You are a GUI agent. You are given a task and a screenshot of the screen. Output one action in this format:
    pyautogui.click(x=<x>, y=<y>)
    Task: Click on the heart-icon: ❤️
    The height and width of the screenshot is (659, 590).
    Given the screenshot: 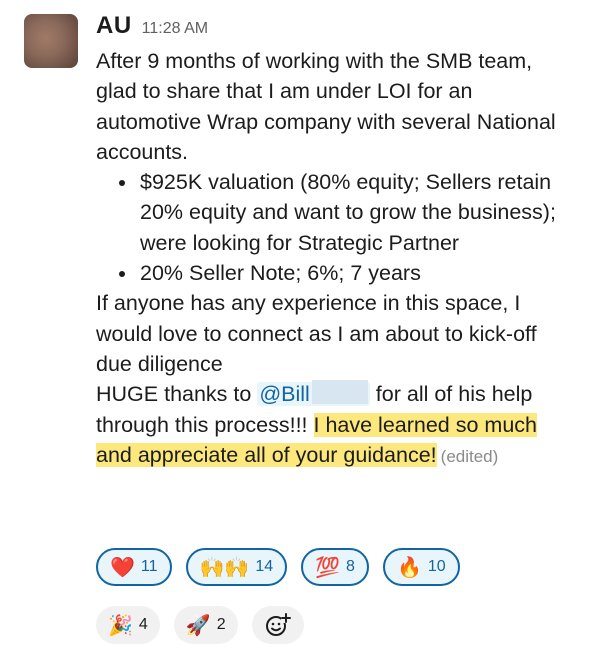 What is the action you would take?
    pyautogui.click(x=122, y=567)
    